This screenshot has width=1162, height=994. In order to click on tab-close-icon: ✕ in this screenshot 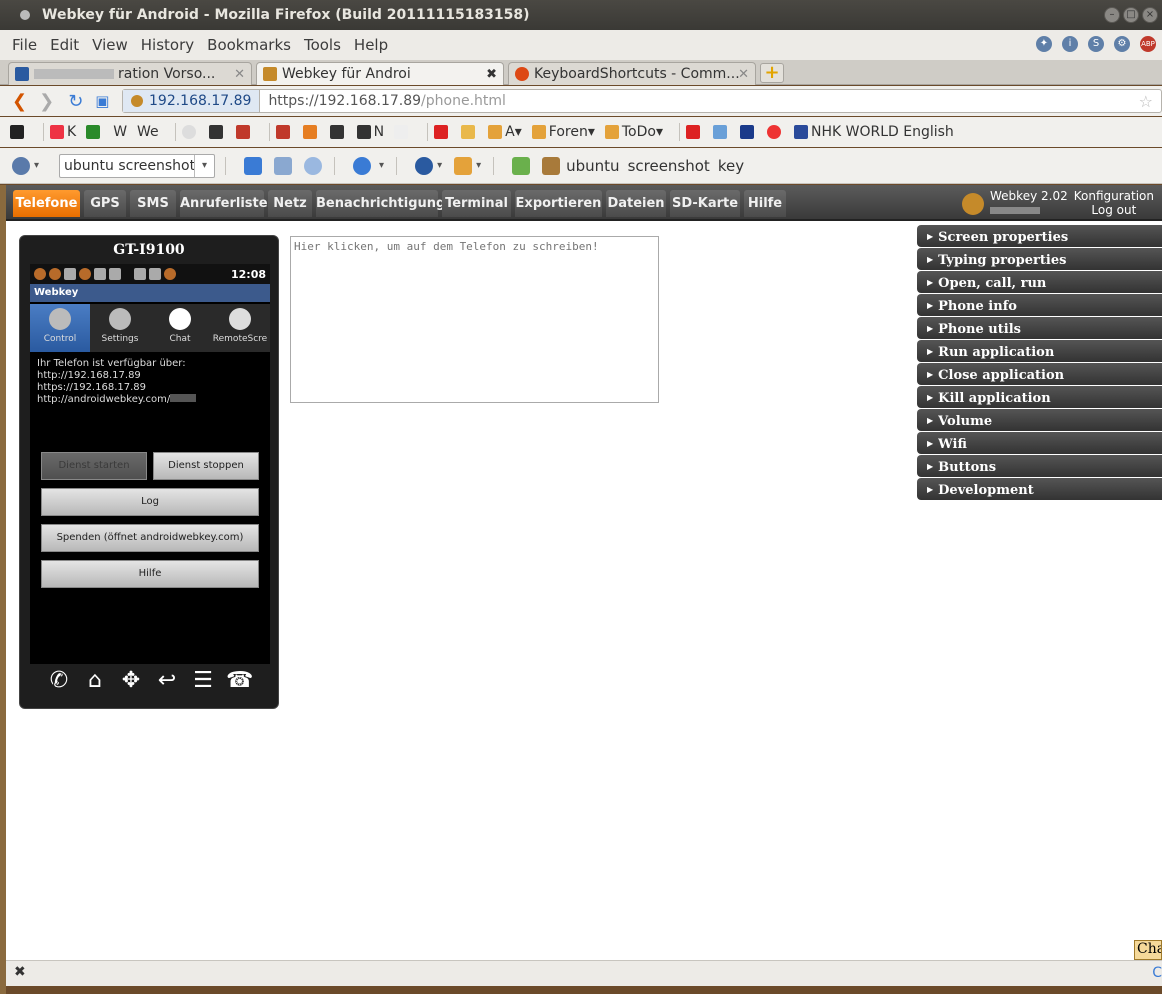, I will do `click(743, 74)`.